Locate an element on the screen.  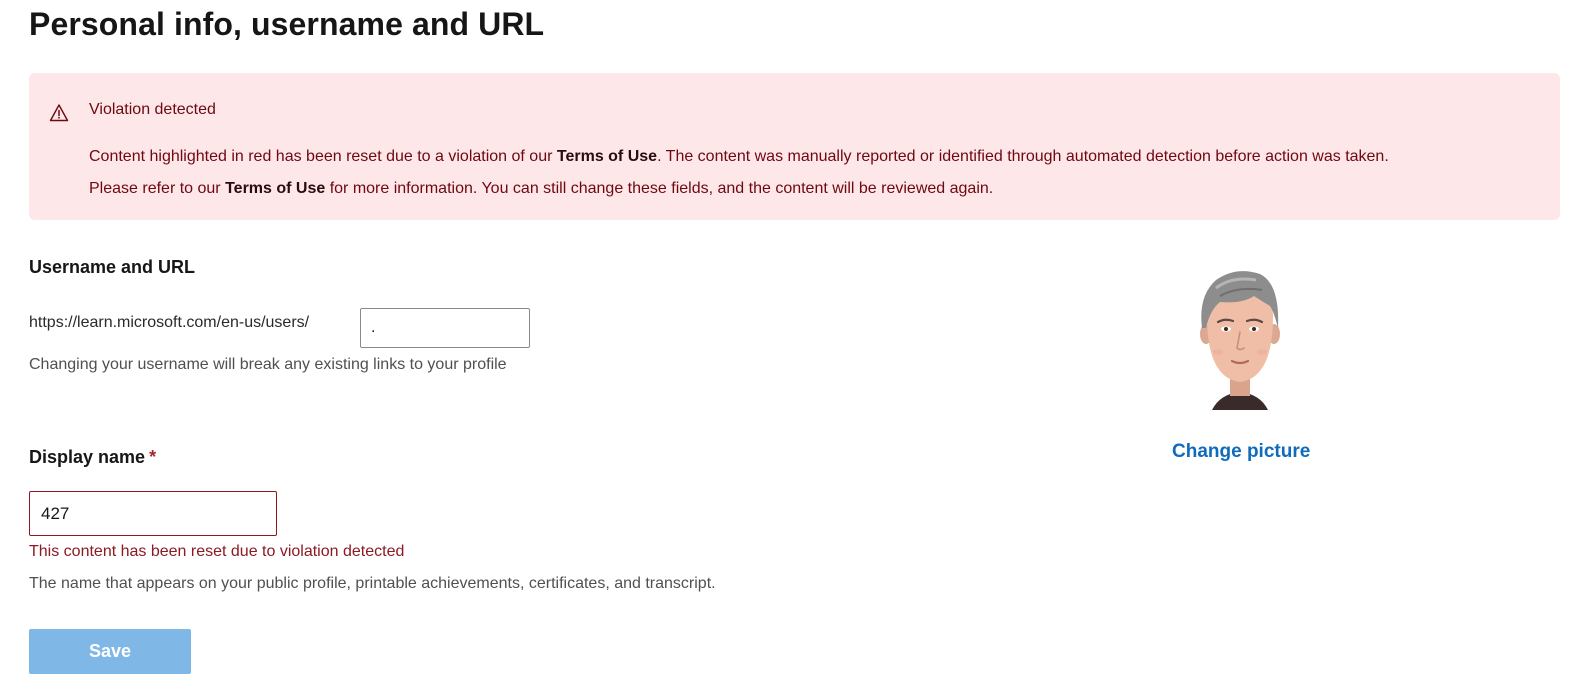
username-section-heading: Username and URL is located at coordinates (112, 267).